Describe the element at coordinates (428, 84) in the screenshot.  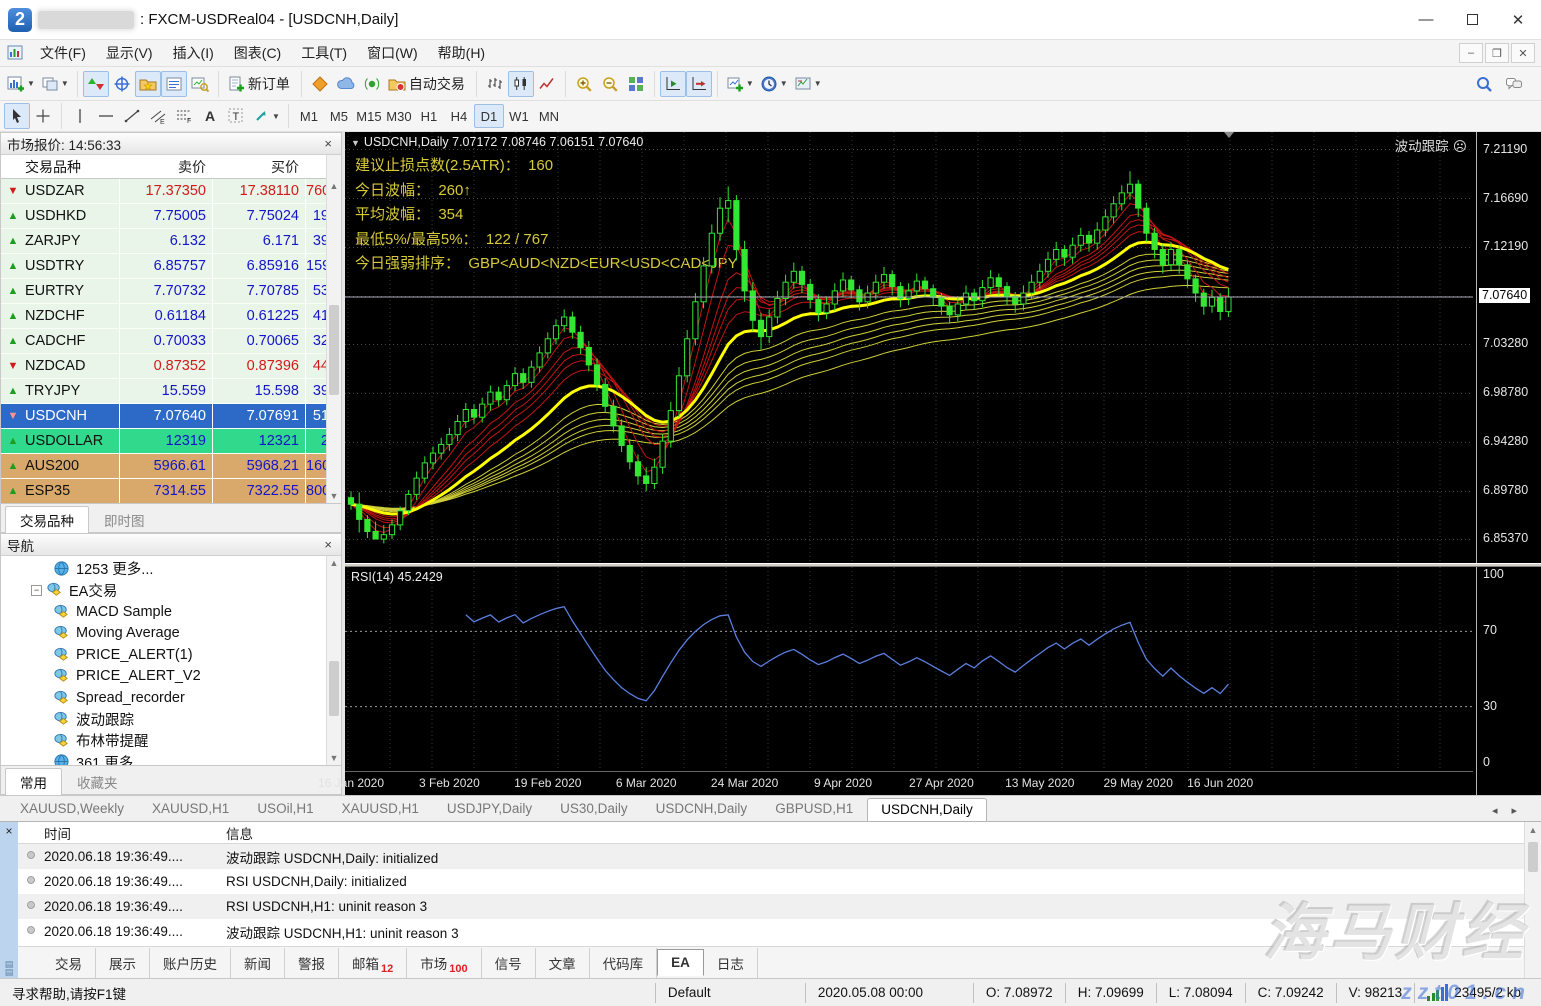
I see `autotrading-button: 自动交易` at that location.